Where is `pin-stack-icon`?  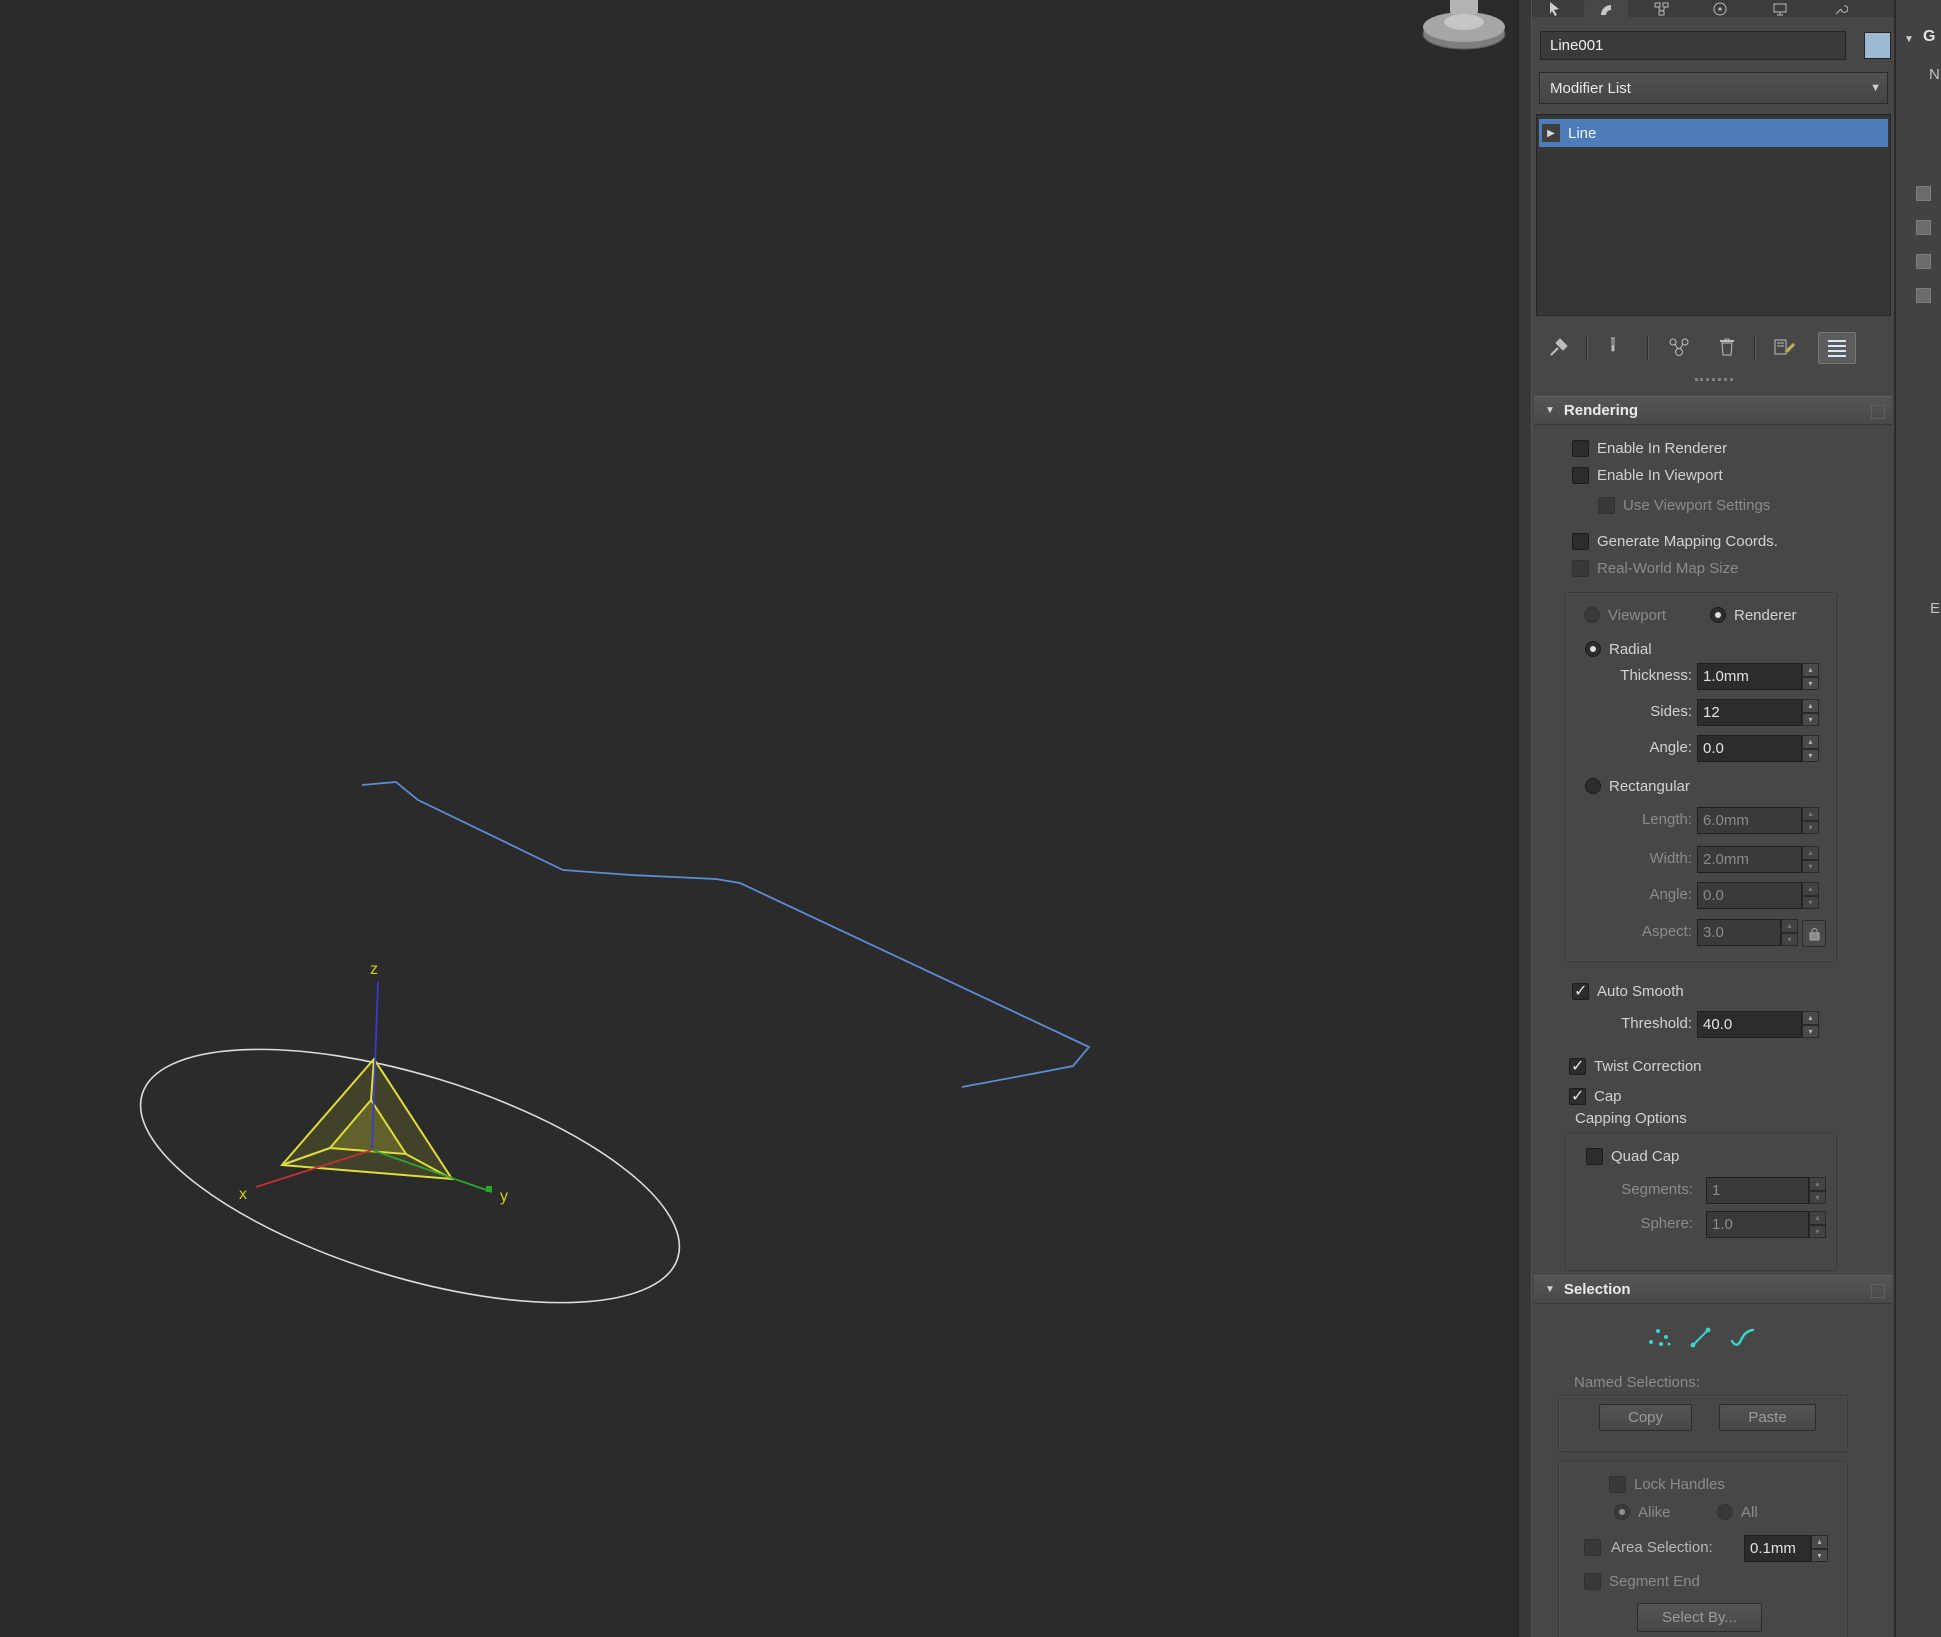
pin-stack-icon is located at coordinates (1559, 347).